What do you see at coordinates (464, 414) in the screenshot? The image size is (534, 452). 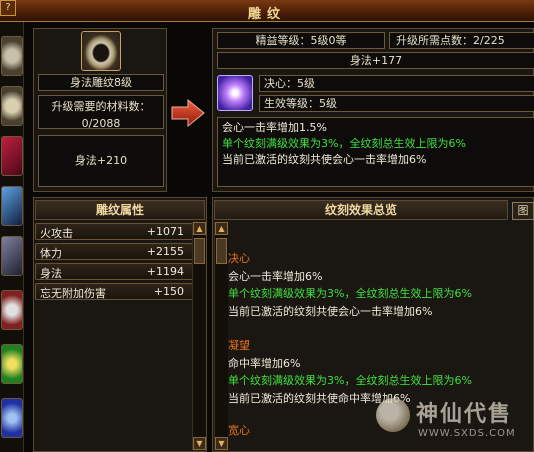 I see `watermark-brand: 神仙代售` at bounding box center [464, 414].